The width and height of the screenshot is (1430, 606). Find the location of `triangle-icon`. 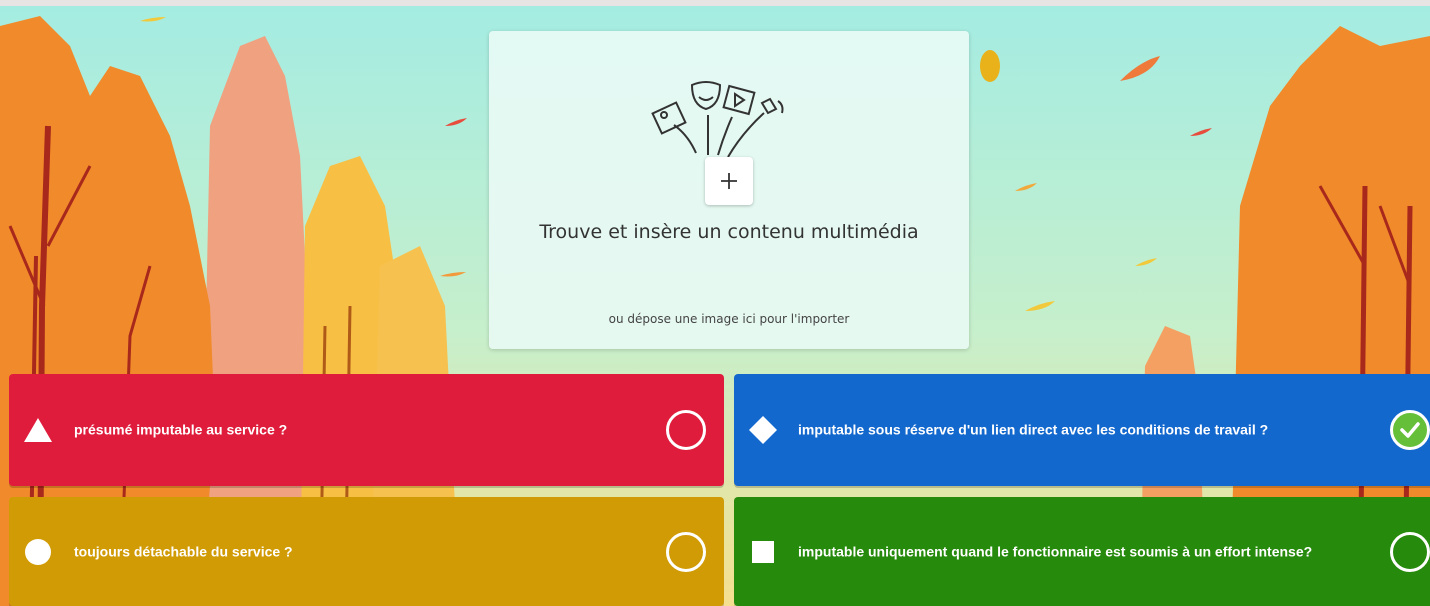

triangle-icon is located at coordinates (38, 430).